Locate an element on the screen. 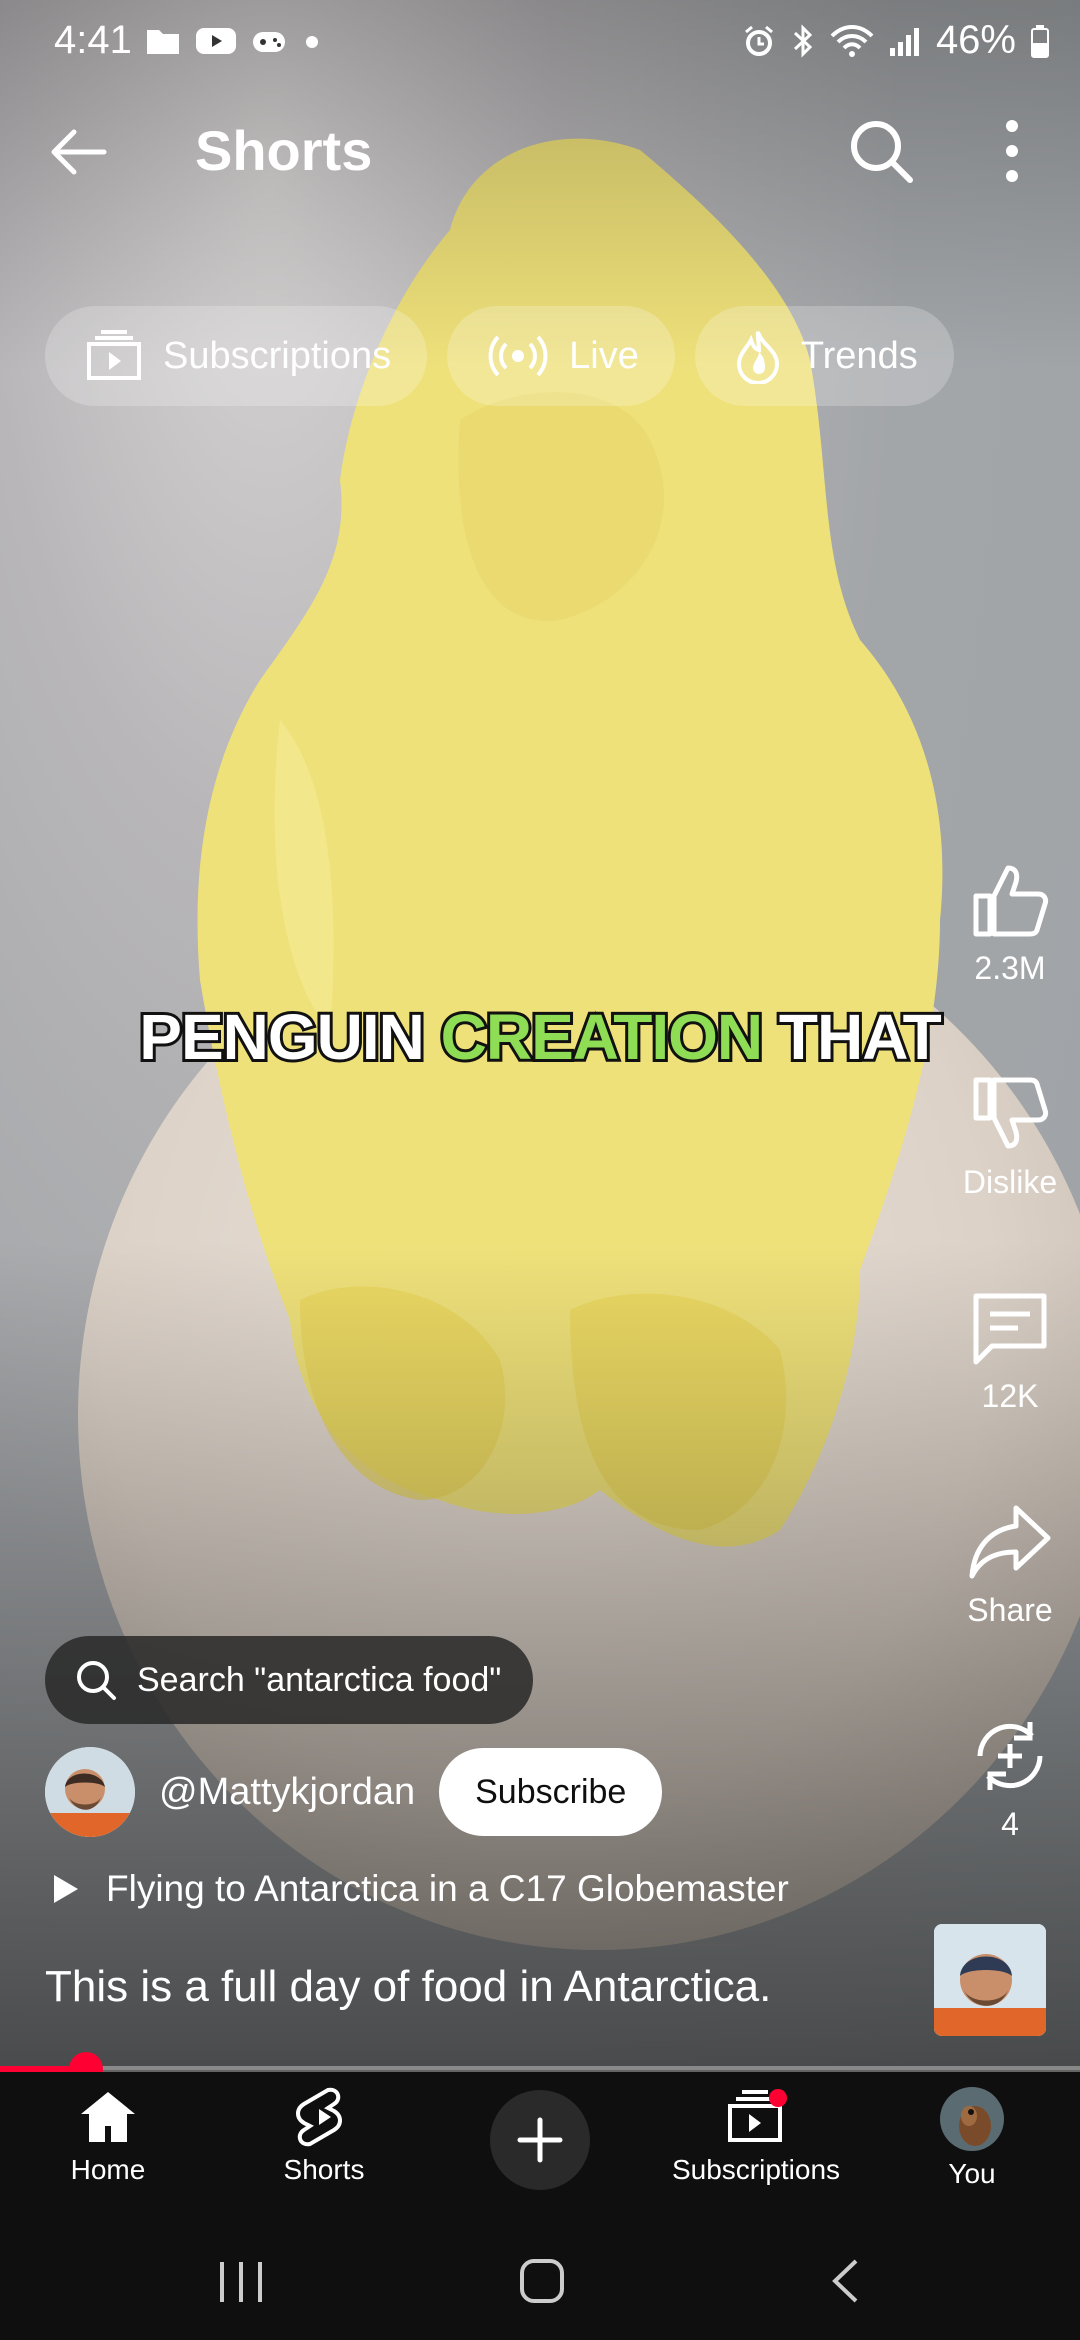  chip-label: Trends is located at coordinates (859, 355).